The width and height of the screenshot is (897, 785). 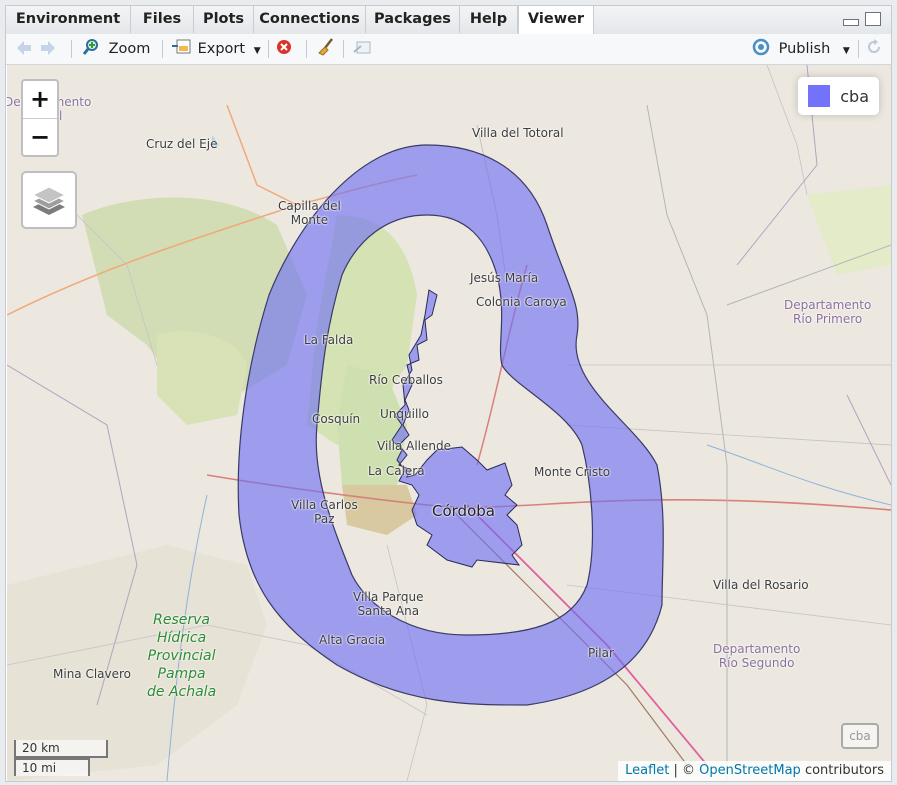 What do you see at coordinates (404, 414) in the screenshot?
I see `place-label: Unquillo` at bounding box center [404, 414].